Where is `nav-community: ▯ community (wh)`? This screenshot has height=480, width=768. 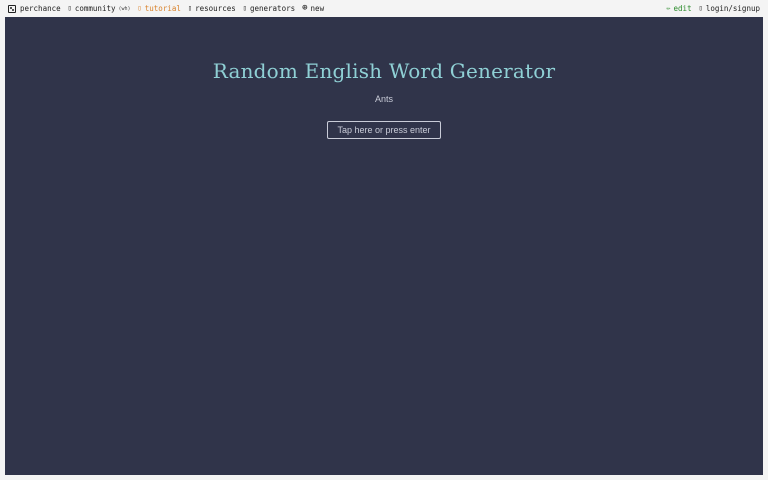 nav-community: ▯ community (wh) is located at coordinates (99, 8).